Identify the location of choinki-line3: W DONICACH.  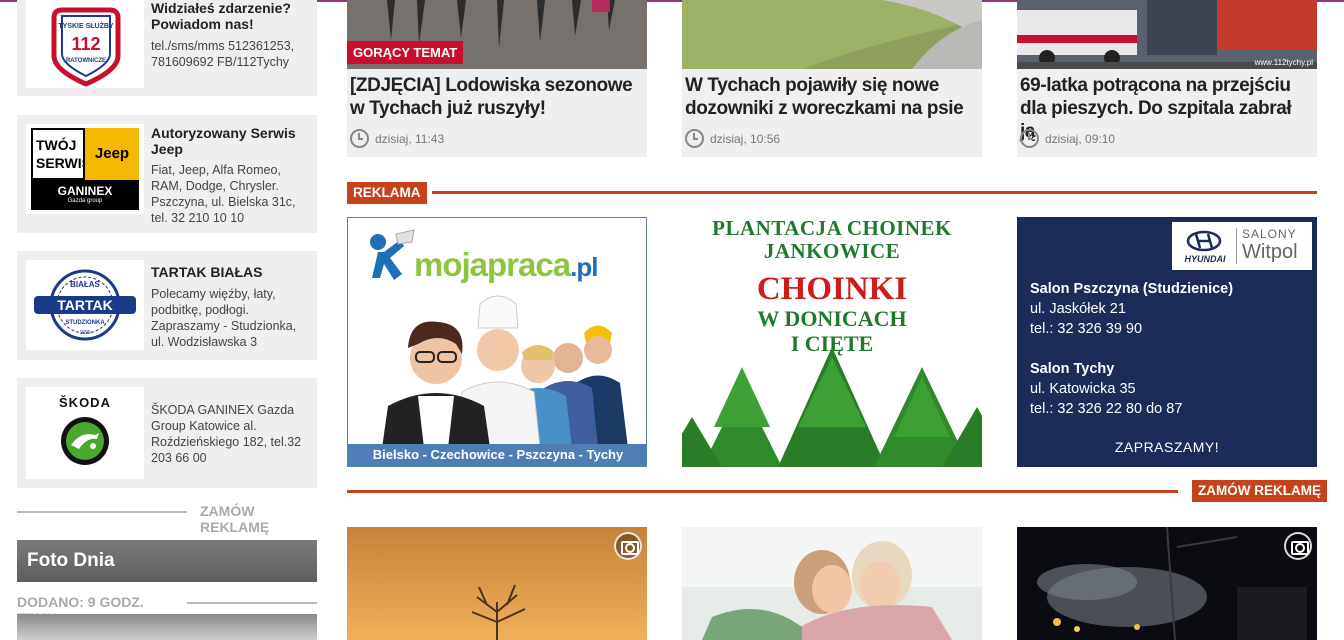
(832, 318).